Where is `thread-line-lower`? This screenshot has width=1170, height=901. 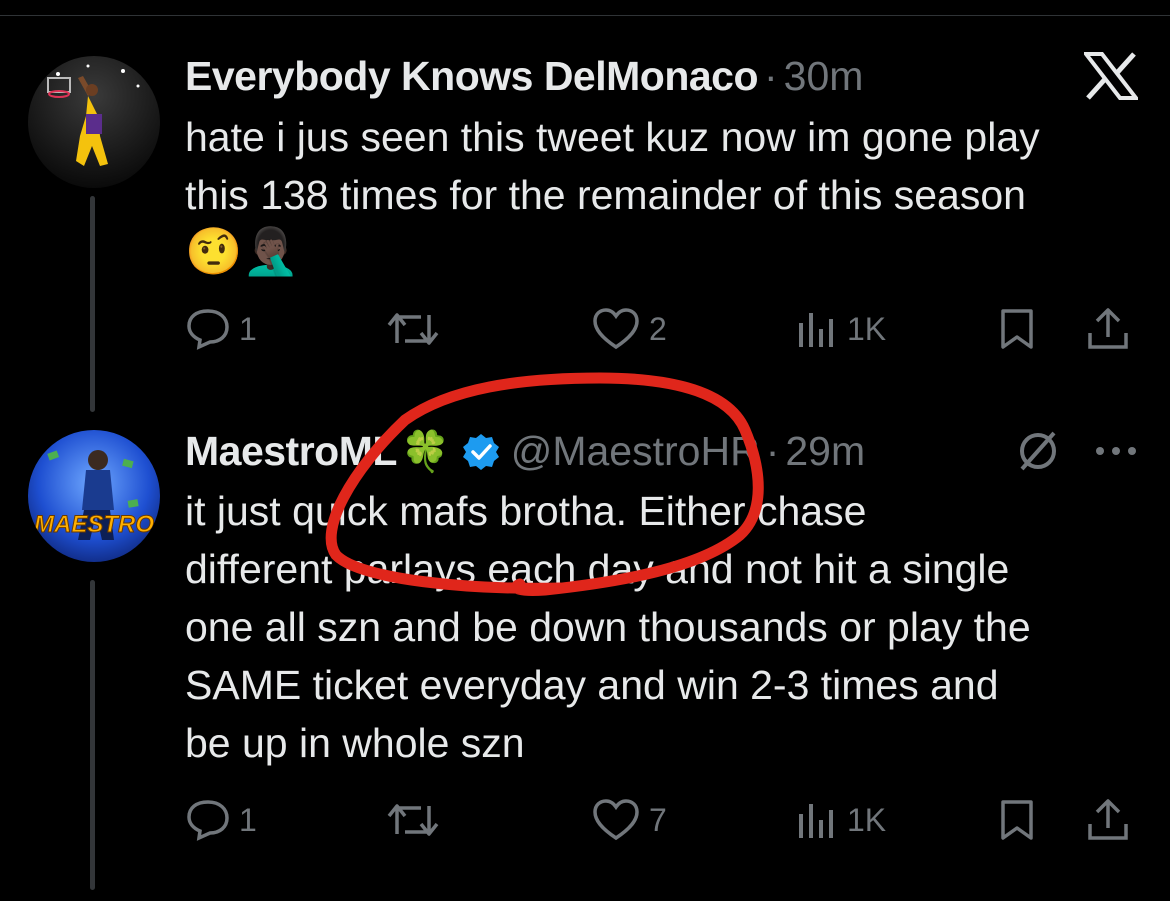
thread-line-lower is located at coordinates (92, 735).